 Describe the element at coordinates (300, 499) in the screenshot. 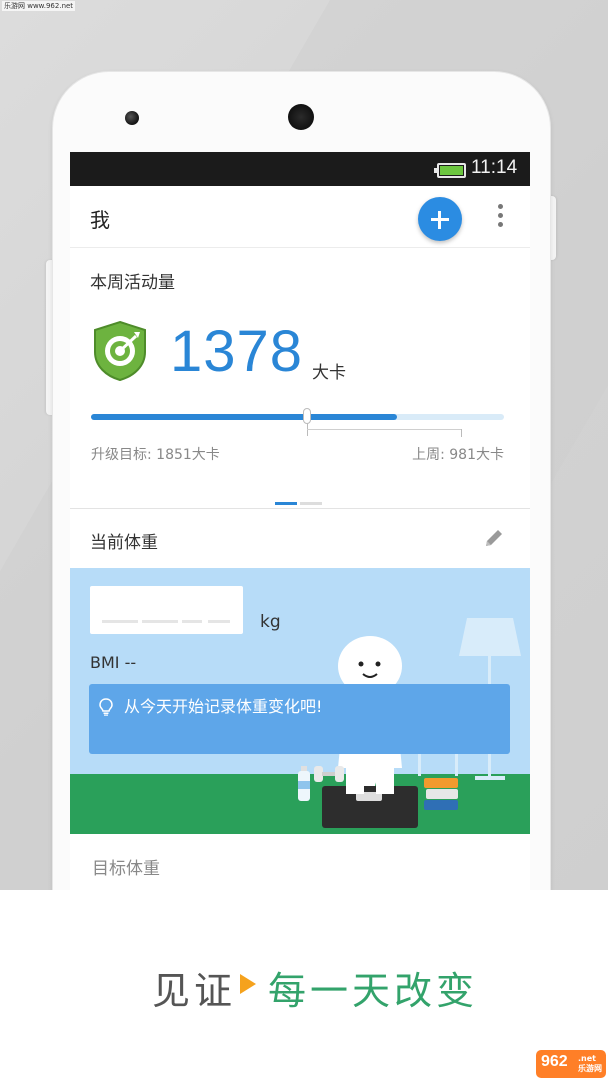

I see `page-indicator` at that location.